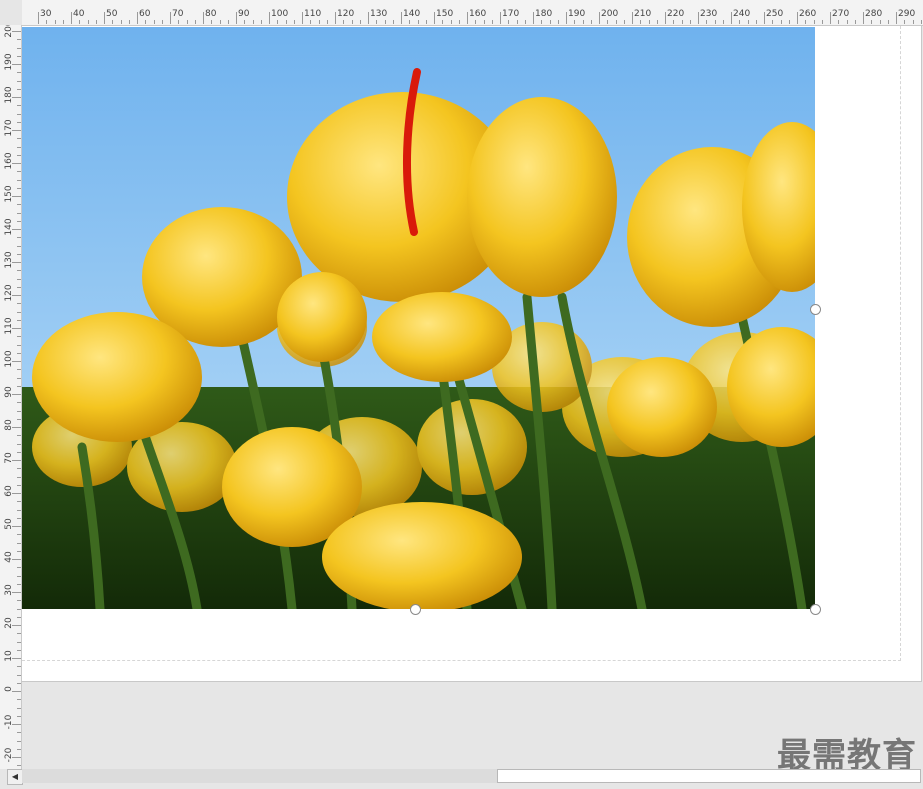 This screenshot has width=923, height=789. What do you see at coordinates (9, 227) in the screenshot?
I see `ruler-left-label: 140` at bounding box center [9, 227].